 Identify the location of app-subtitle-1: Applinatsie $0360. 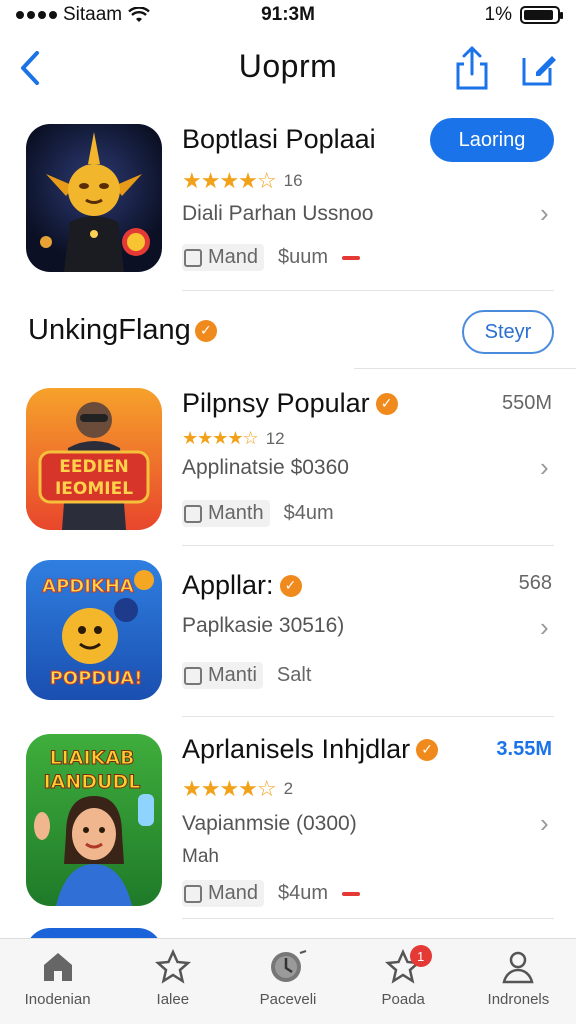
(265, 467).